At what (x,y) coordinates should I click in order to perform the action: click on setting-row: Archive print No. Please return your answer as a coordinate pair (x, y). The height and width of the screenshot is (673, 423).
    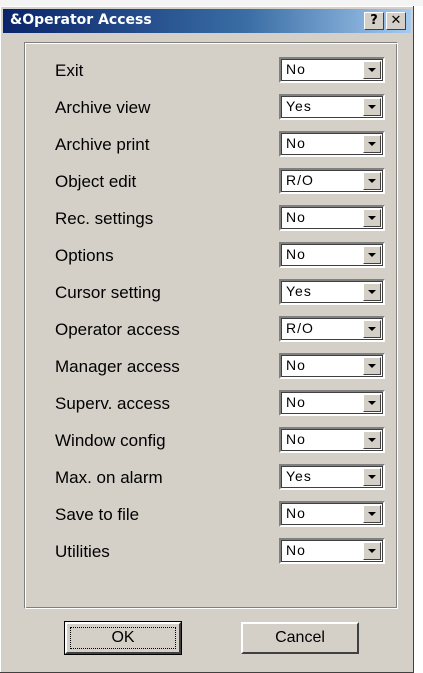
    Looking at the image, I should click on (211, 146).